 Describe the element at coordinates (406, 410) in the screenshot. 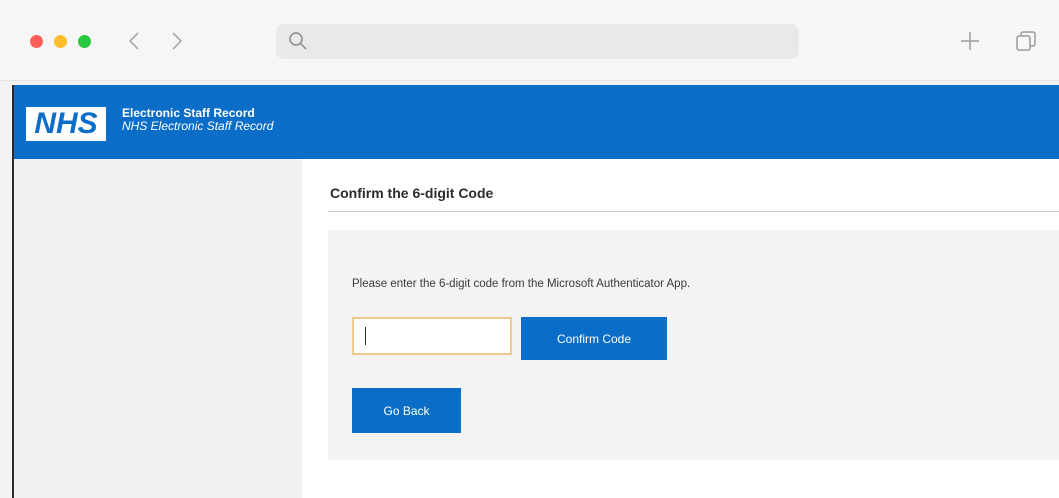

I see `go-back-button: Go Back` at that location.